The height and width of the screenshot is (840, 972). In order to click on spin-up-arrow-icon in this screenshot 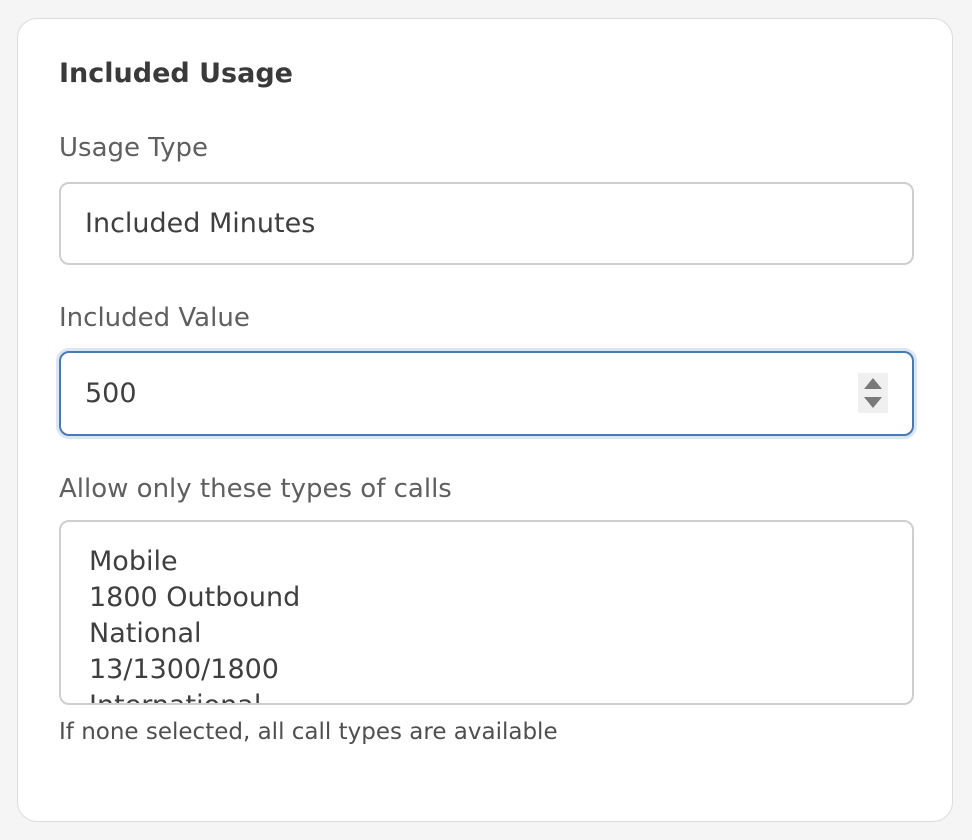, I will do `click(873, 383)`.